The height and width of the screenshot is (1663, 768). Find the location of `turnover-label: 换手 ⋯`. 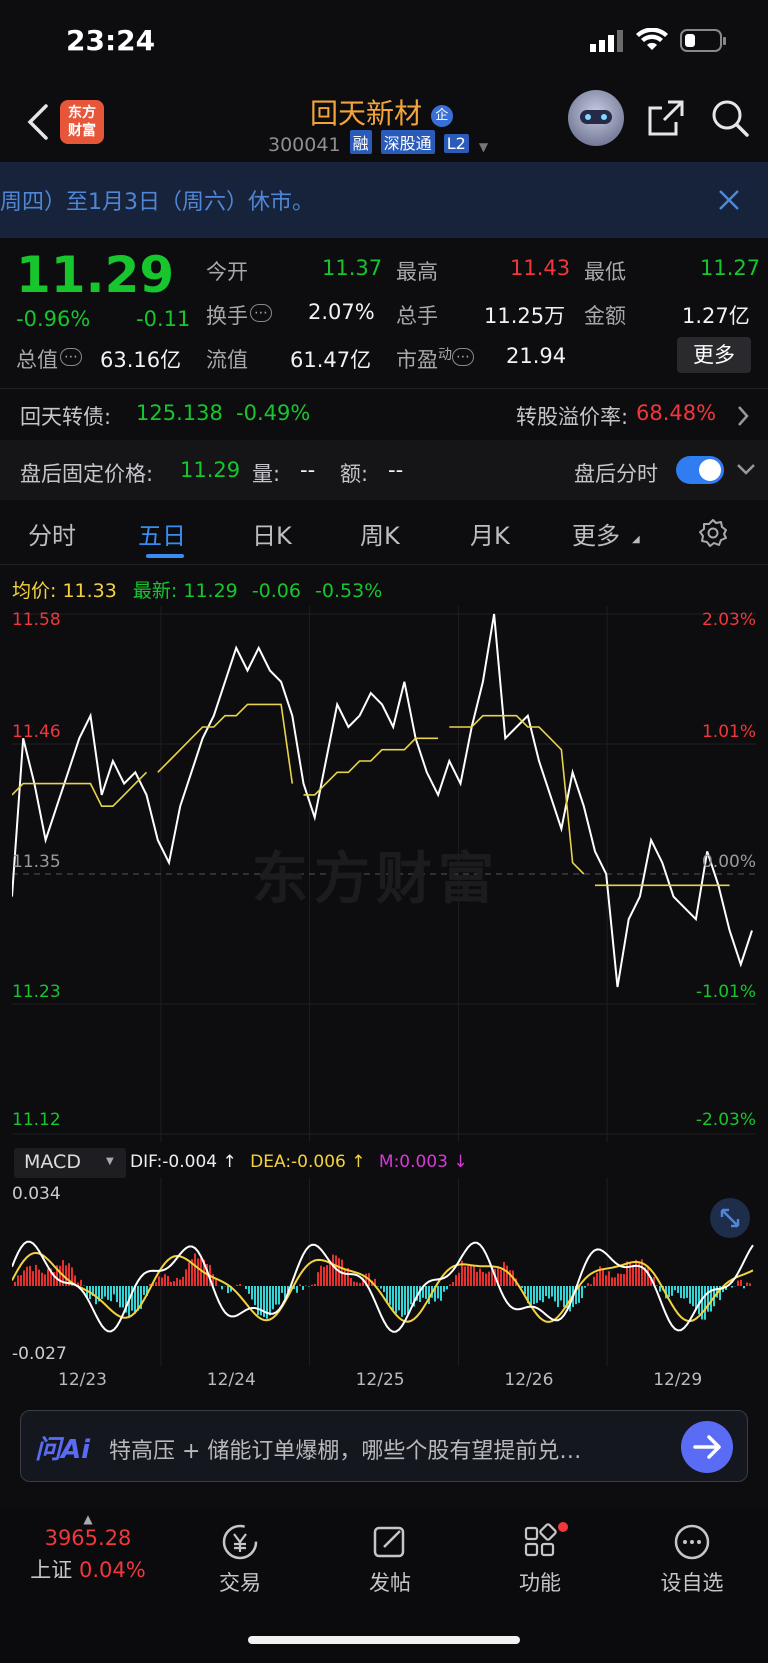

turnover-label: 换手 ⋯ is located at coordinates (239, 315).